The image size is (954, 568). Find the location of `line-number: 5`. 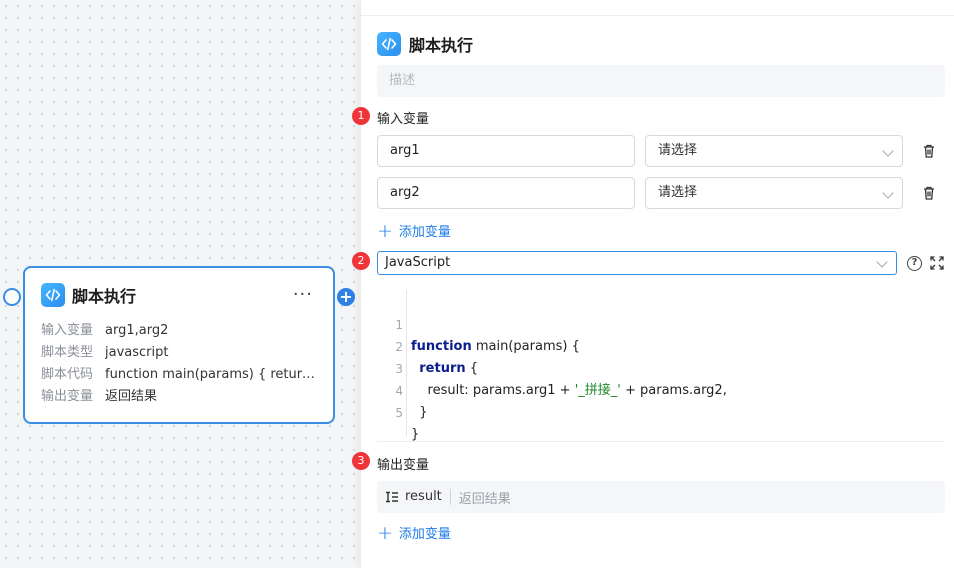

line-number: 5 is located at coordinates (399, 413).